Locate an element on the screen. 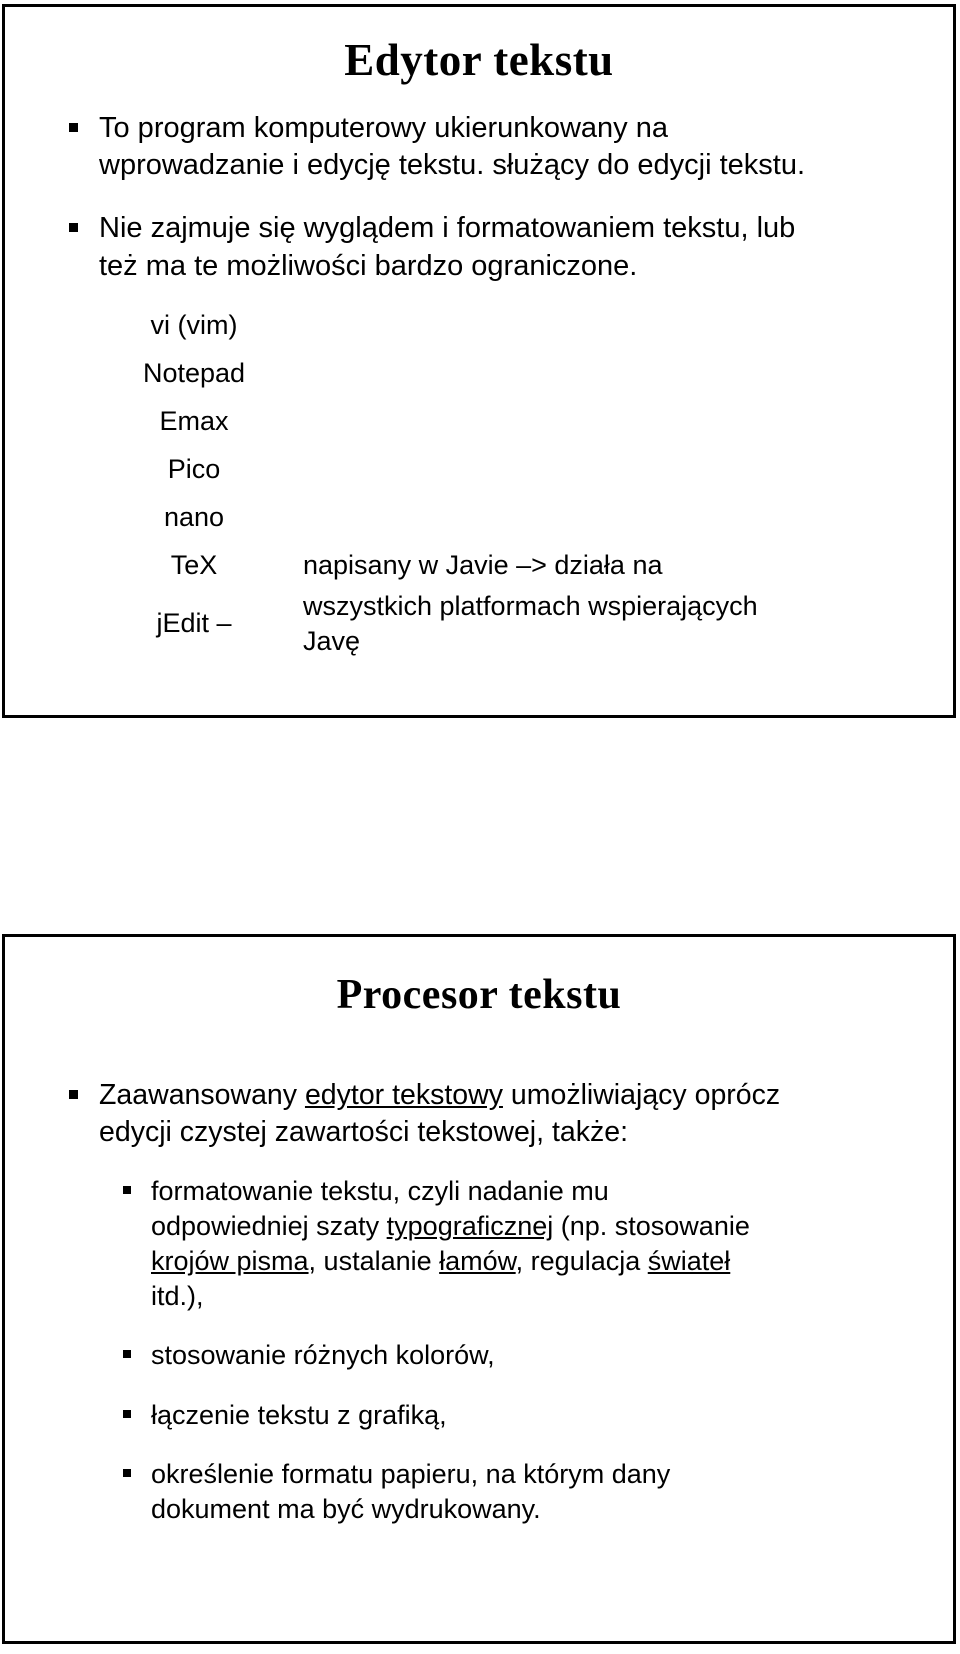 The height and width of the screenshot is (1654, 960). editor-note-line: napisany w Javie –> działa na is located at coordinates (483, 564).